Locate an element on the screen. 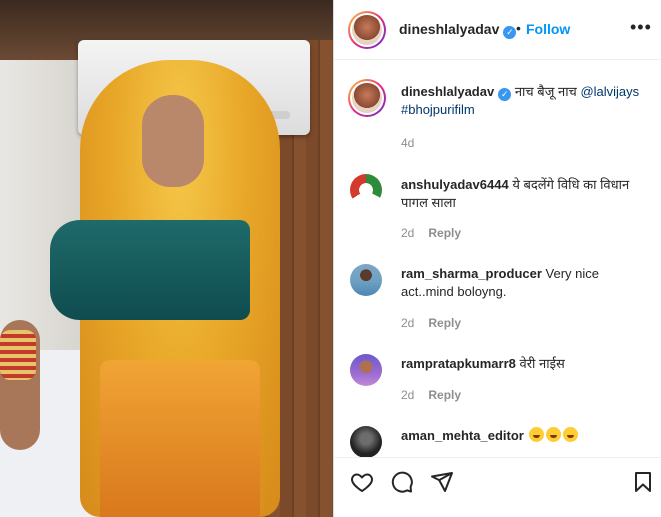  orange-skirt is located at coordinates (180, 438).